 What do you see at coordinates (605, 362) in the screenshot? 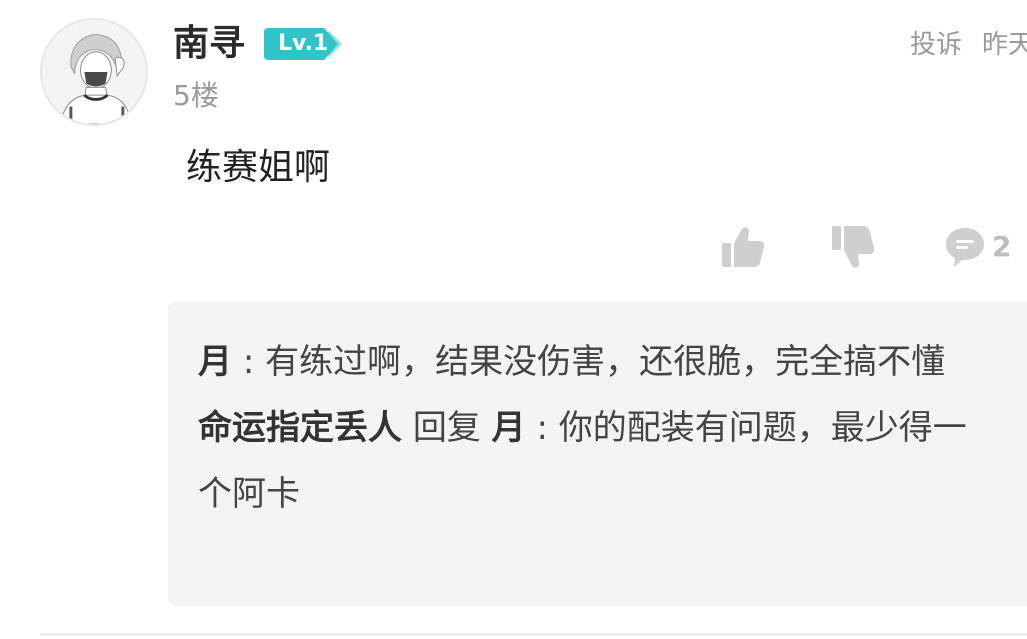
I see `reply-text: 有练过啊，结果没伤害，还很脆，完全搞不懂` at bounding box center [605, 362].